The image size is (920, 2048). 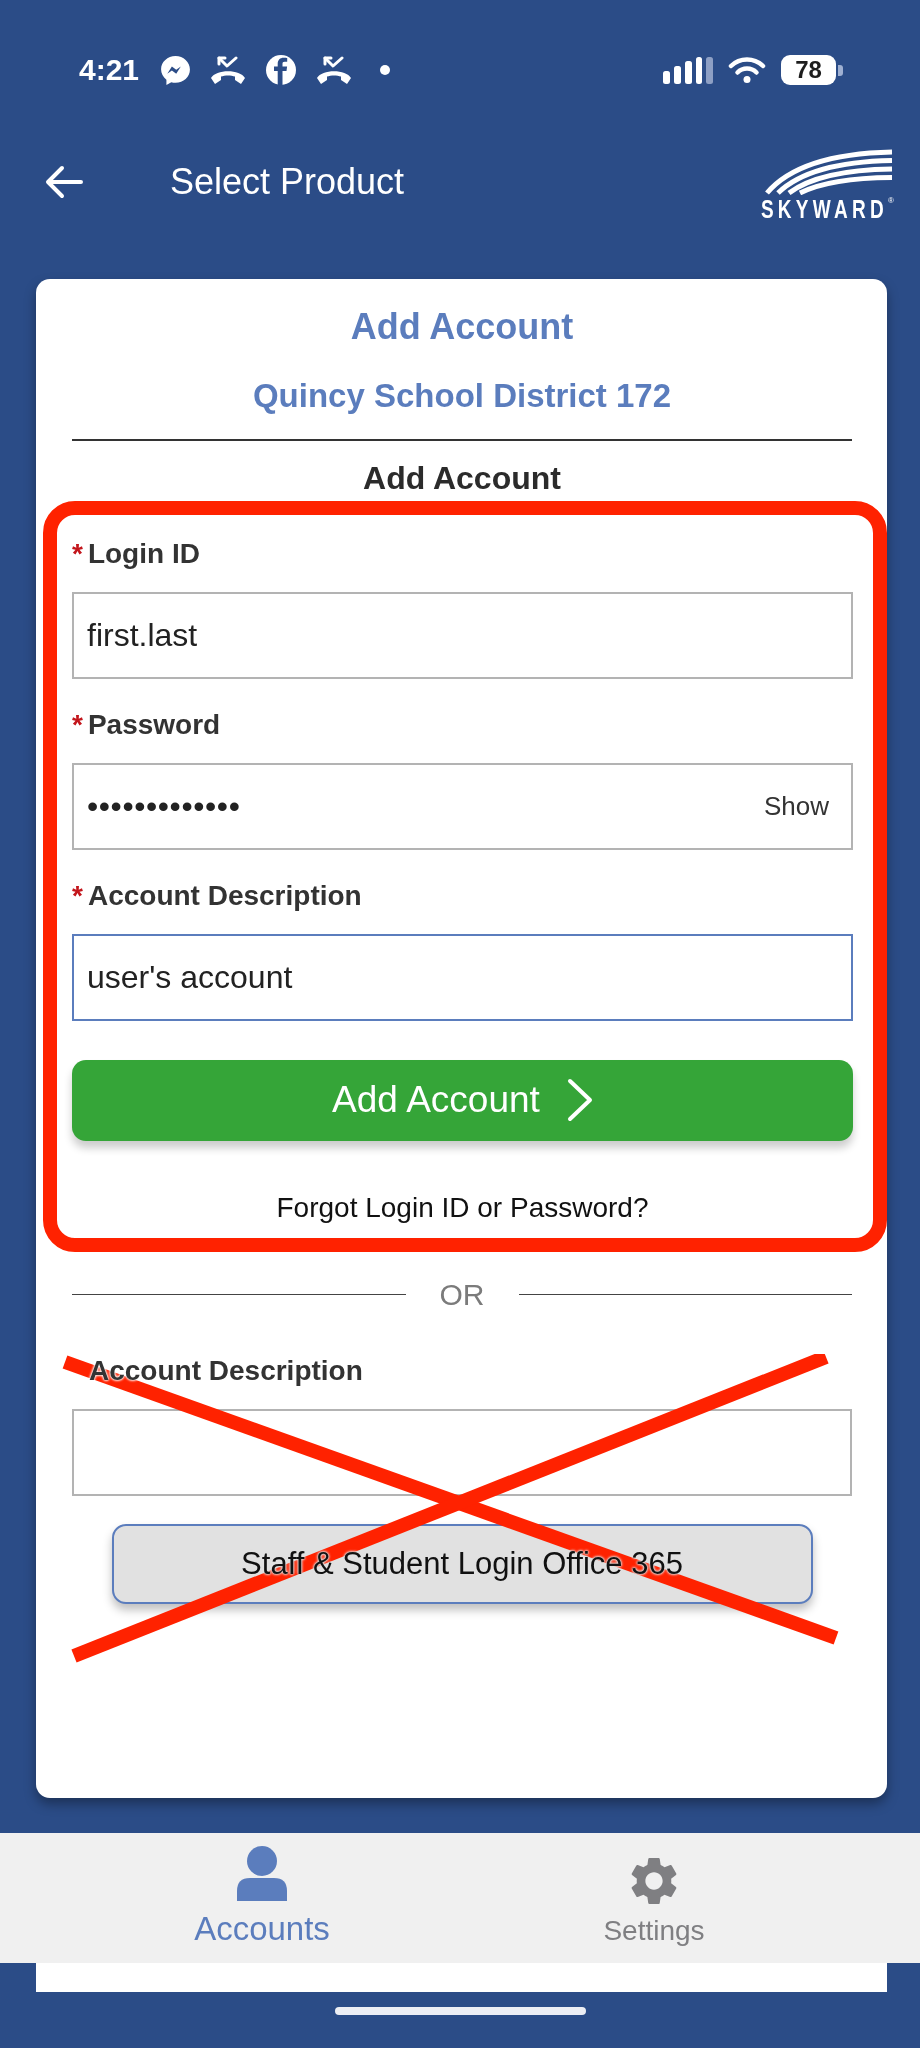 What do you see at coordinates (64, 182) in the screenshot?
I see `back-arrow-icon` at bounding box center [64, 182].